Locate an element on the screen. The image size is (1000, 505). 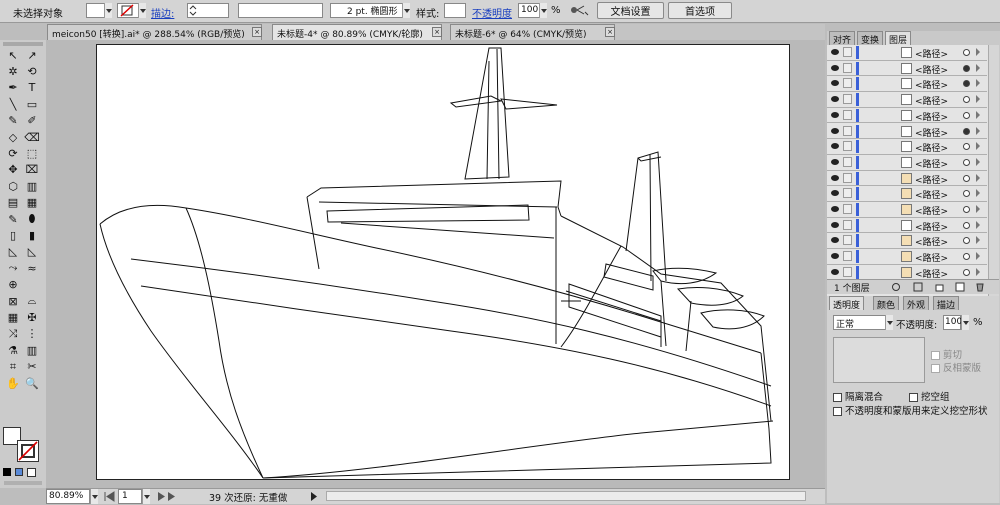
delete-layer-icon is located at coordinates (980, 287).